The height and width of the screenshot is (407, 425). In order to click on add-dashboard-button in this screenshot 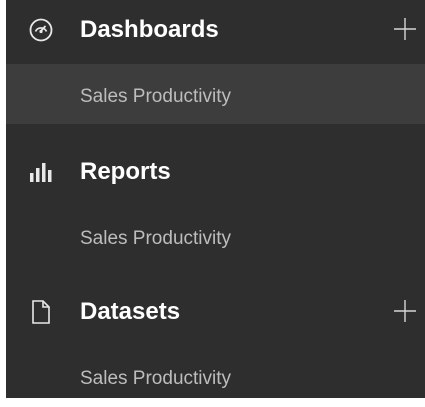, I will do `click(405, 29)`.